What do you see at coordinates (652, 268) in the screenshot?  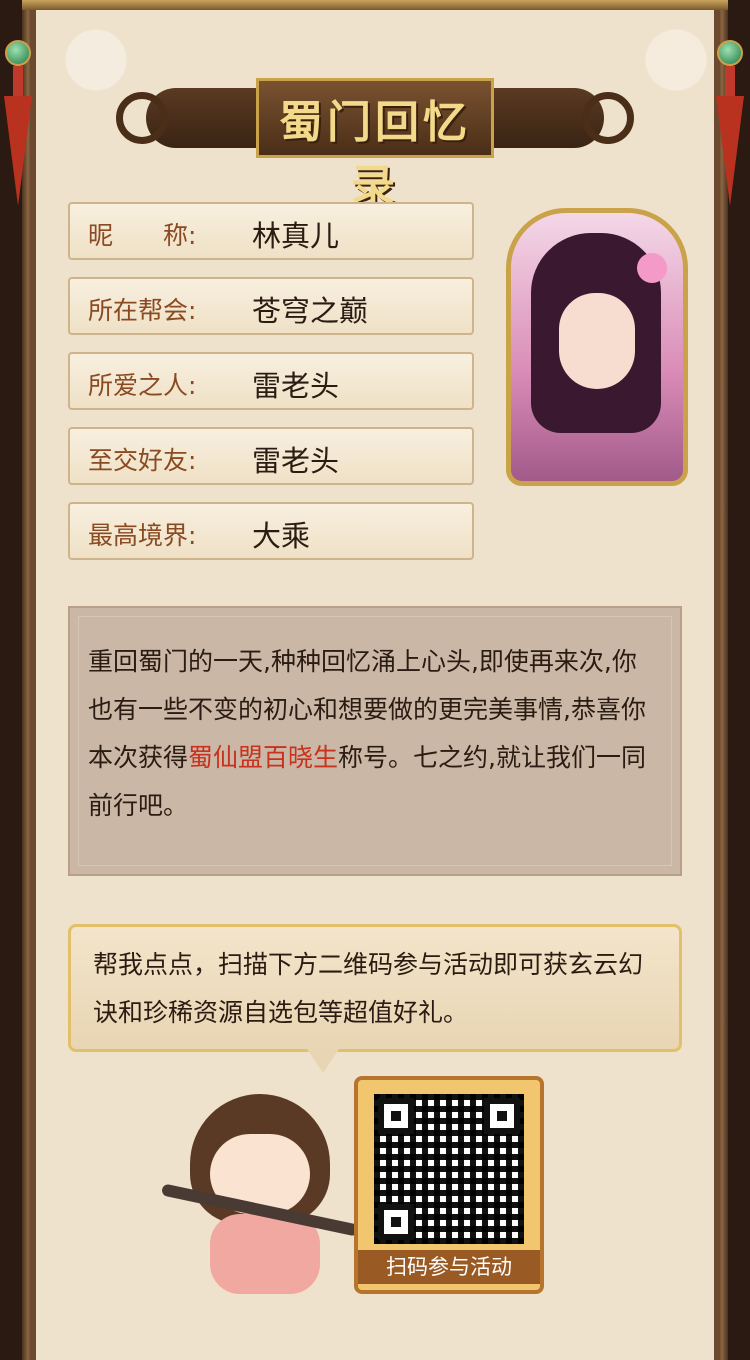 I see `flower-icon` at bounding box center [652, 268].